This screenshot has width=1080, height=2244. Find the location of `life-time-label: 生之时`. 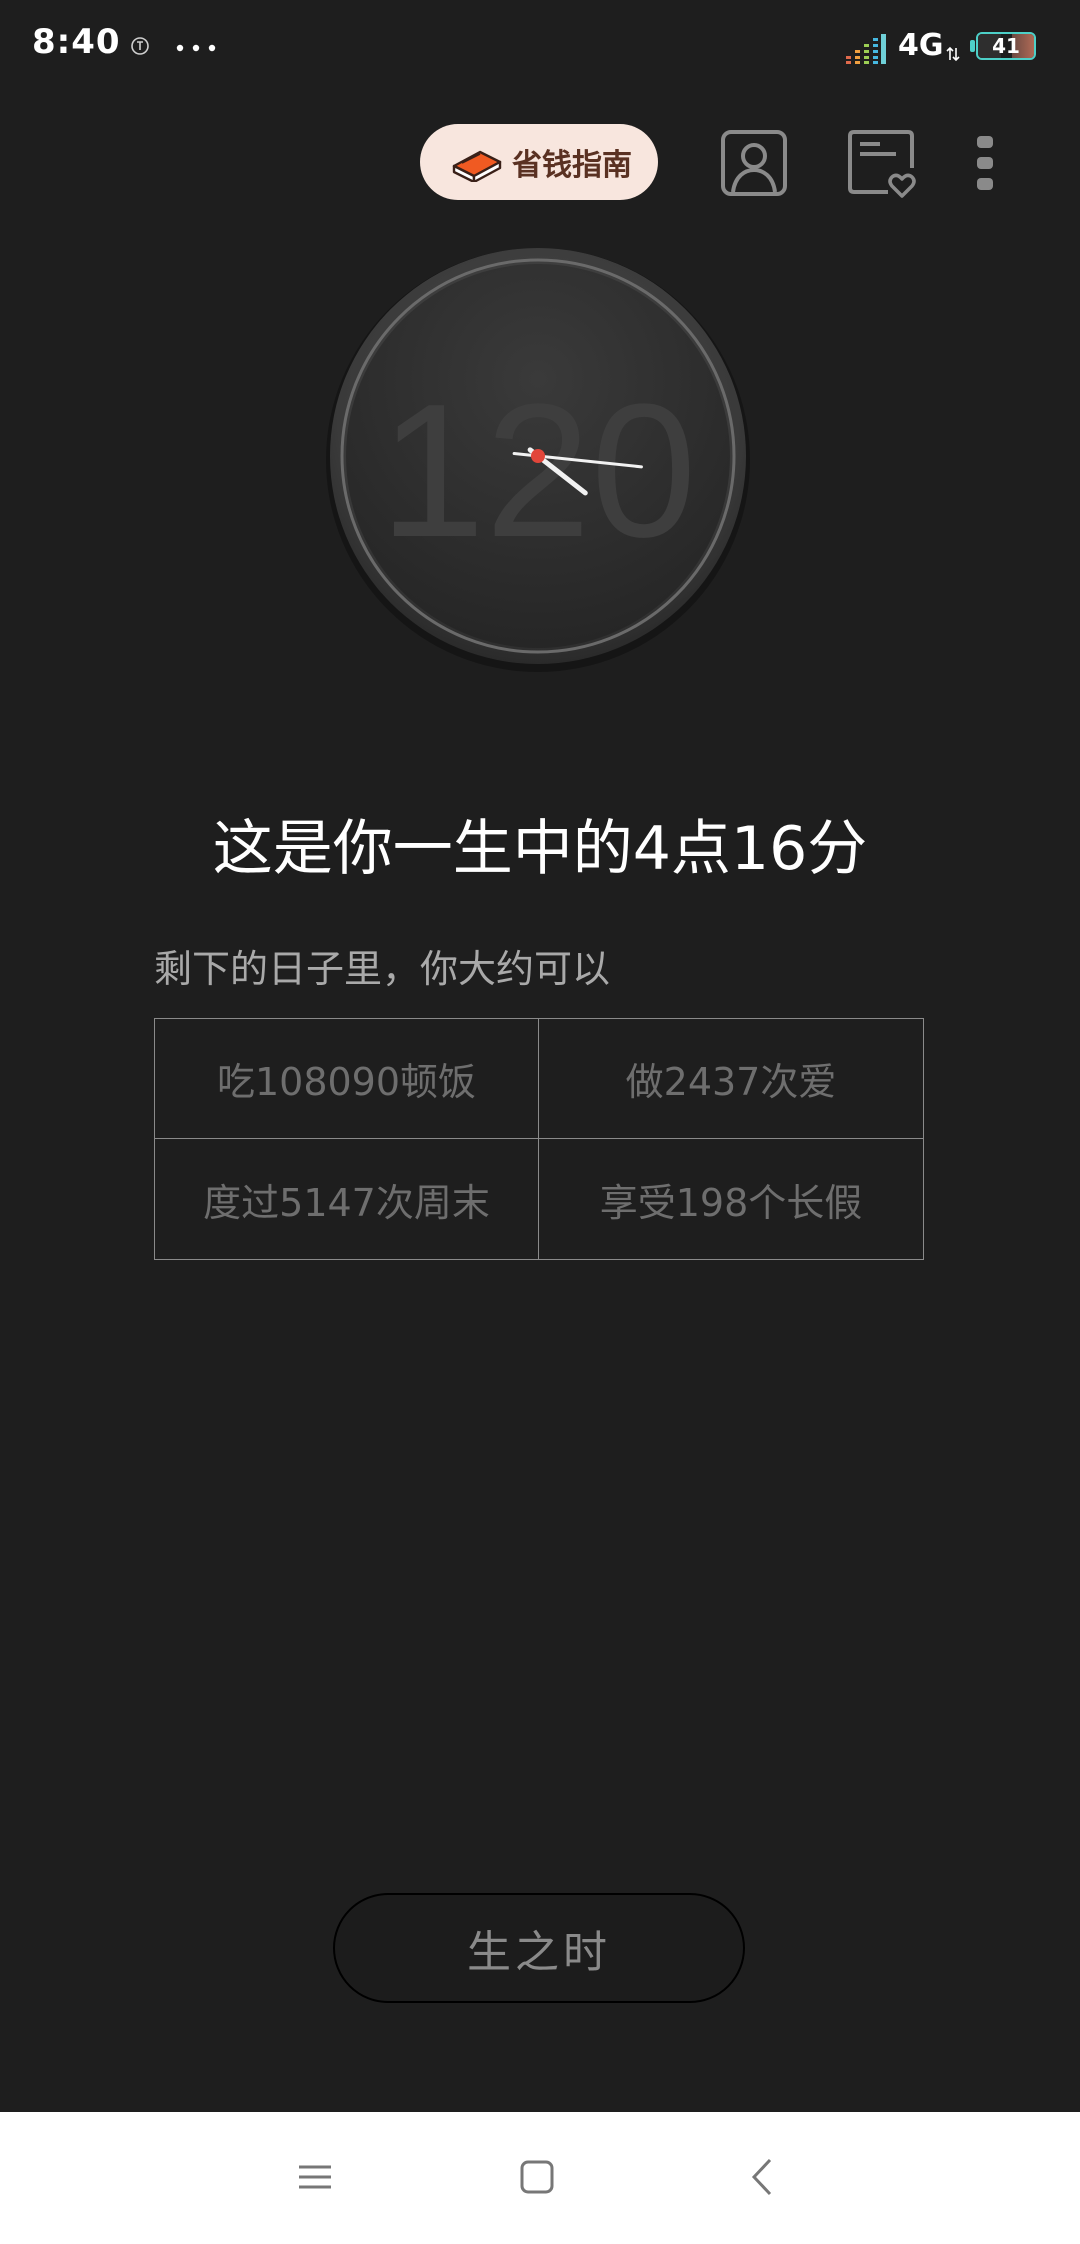

life-time-label: 生之时 is located at coordinates (539, 1952).